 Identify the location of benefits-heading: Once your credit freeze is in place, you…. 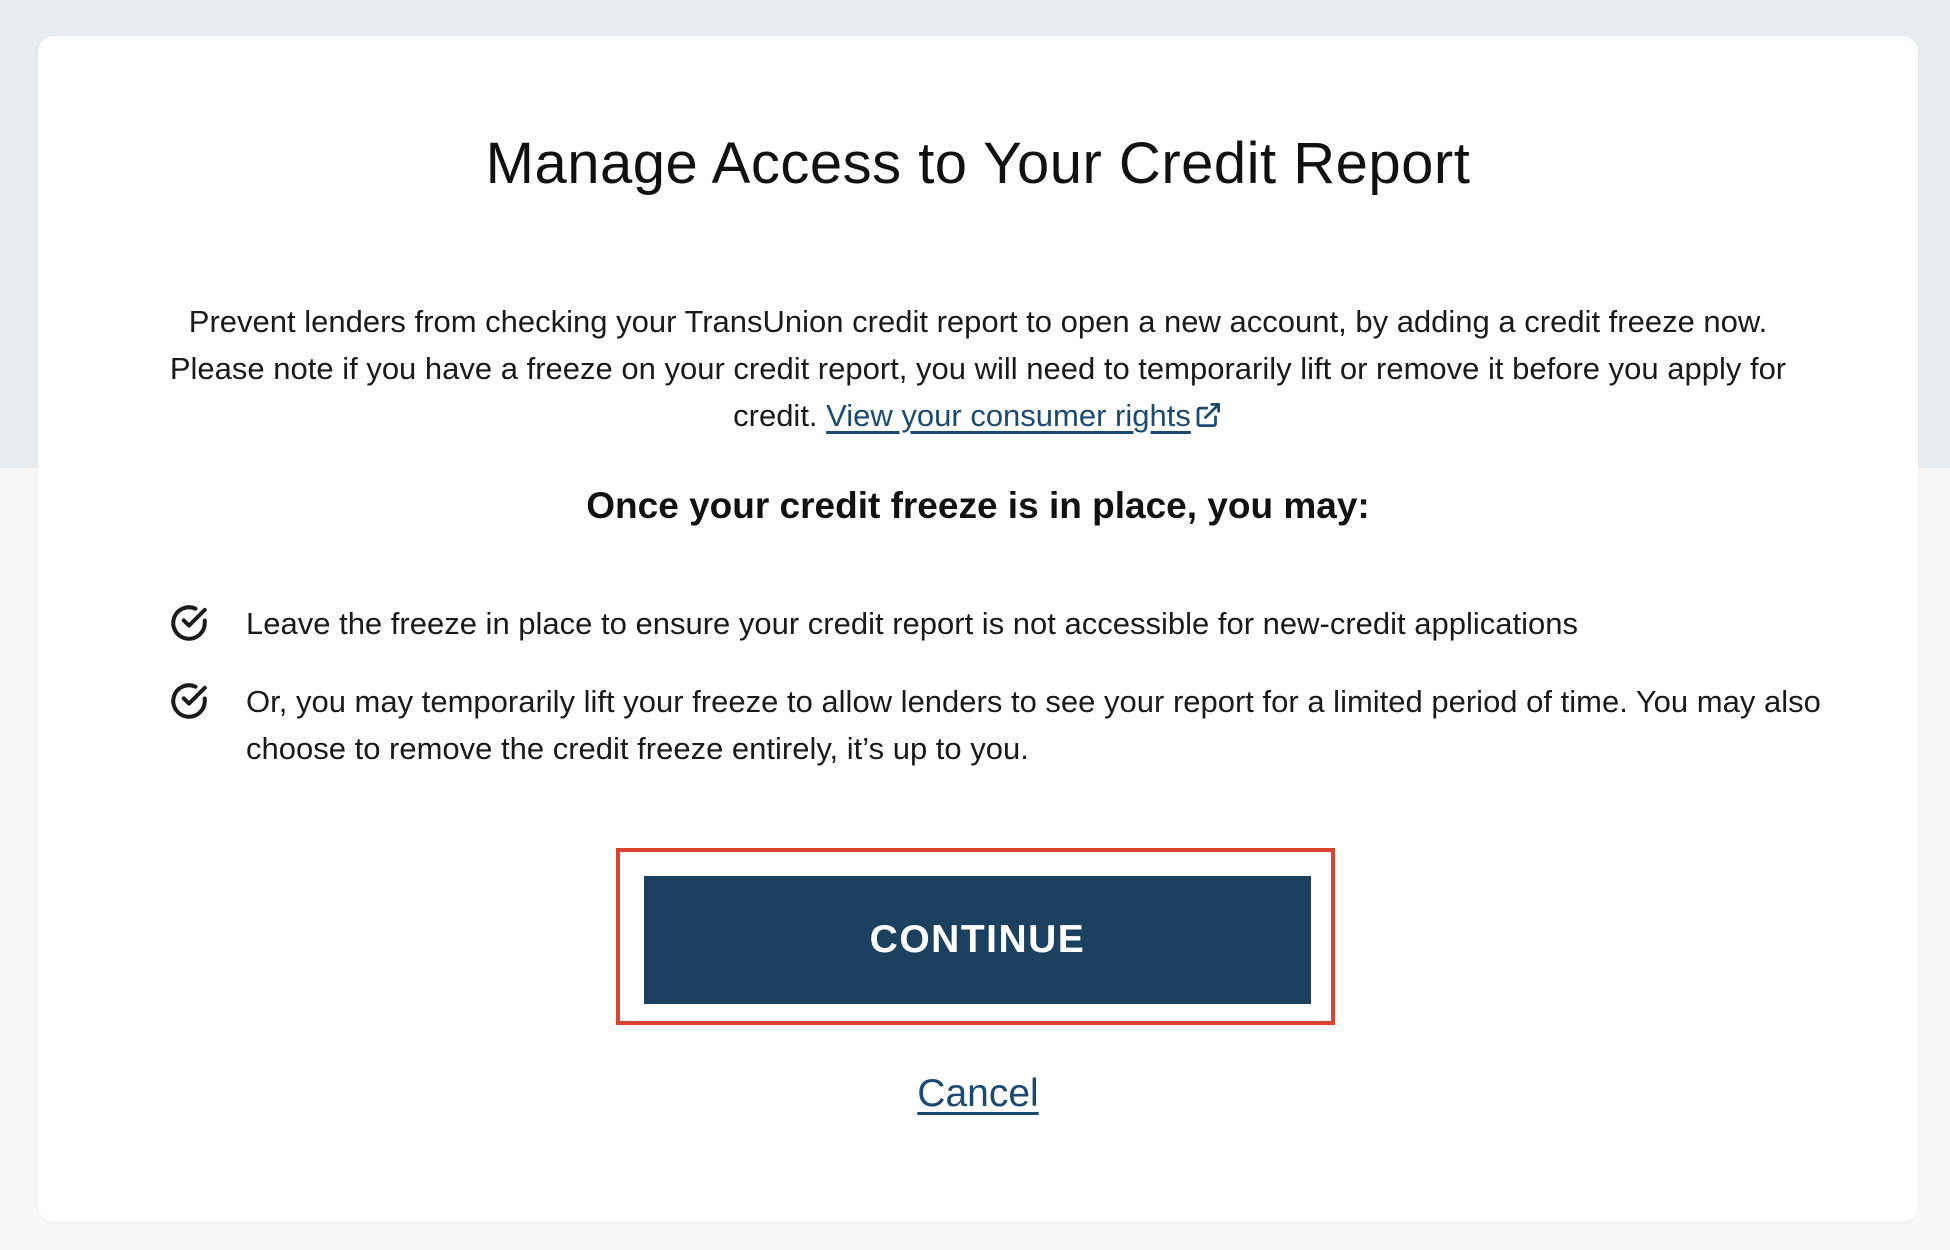
(978, 505).